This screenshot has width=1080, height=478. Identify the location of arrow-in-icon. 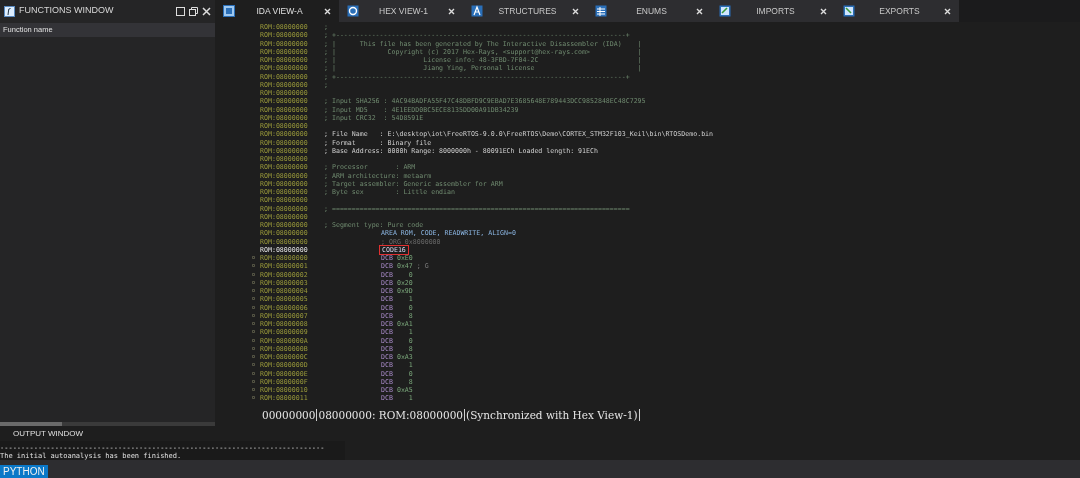
(725, 11).